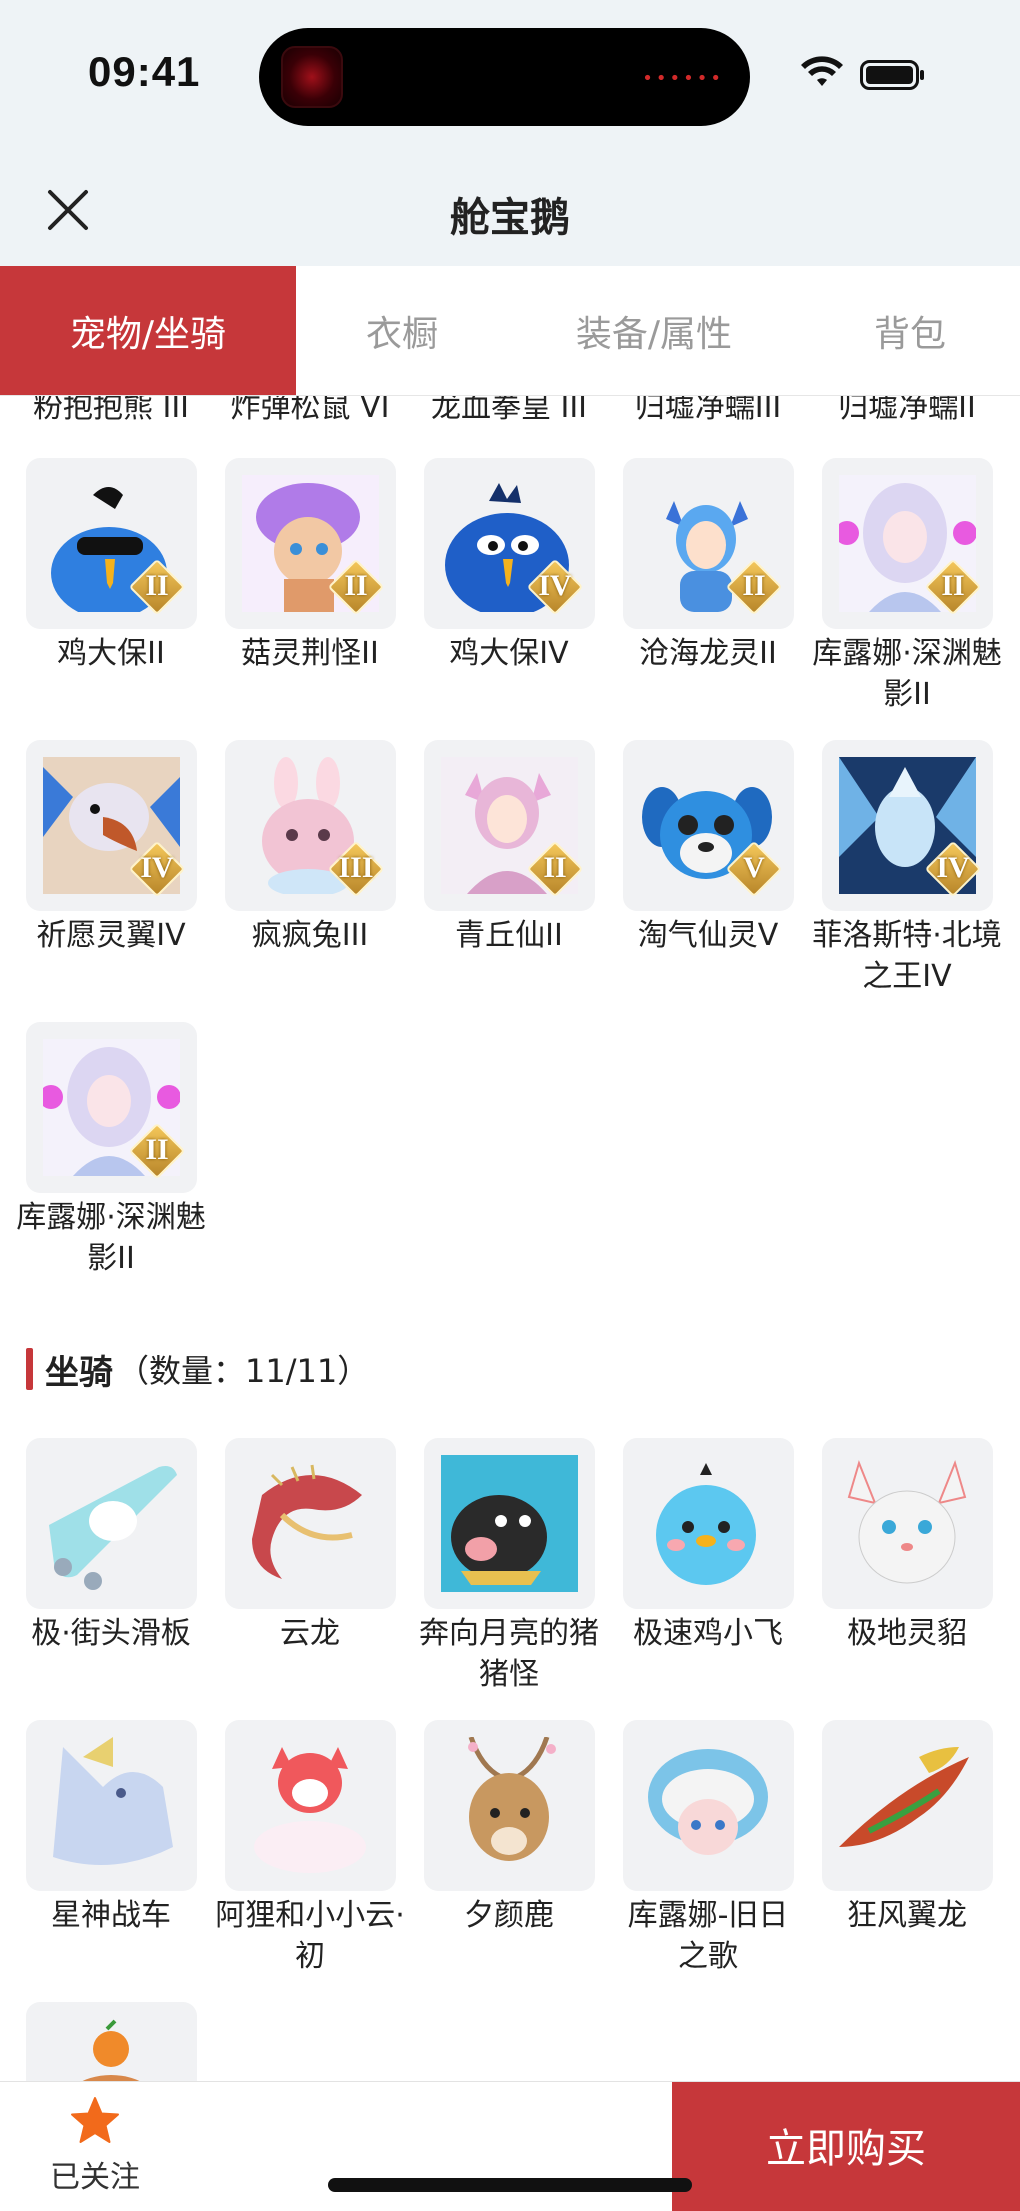 The width and height of the screenshot is (1020, 2211). I want to click on pet-card: III 疯疯兔III, so click(310, 881).